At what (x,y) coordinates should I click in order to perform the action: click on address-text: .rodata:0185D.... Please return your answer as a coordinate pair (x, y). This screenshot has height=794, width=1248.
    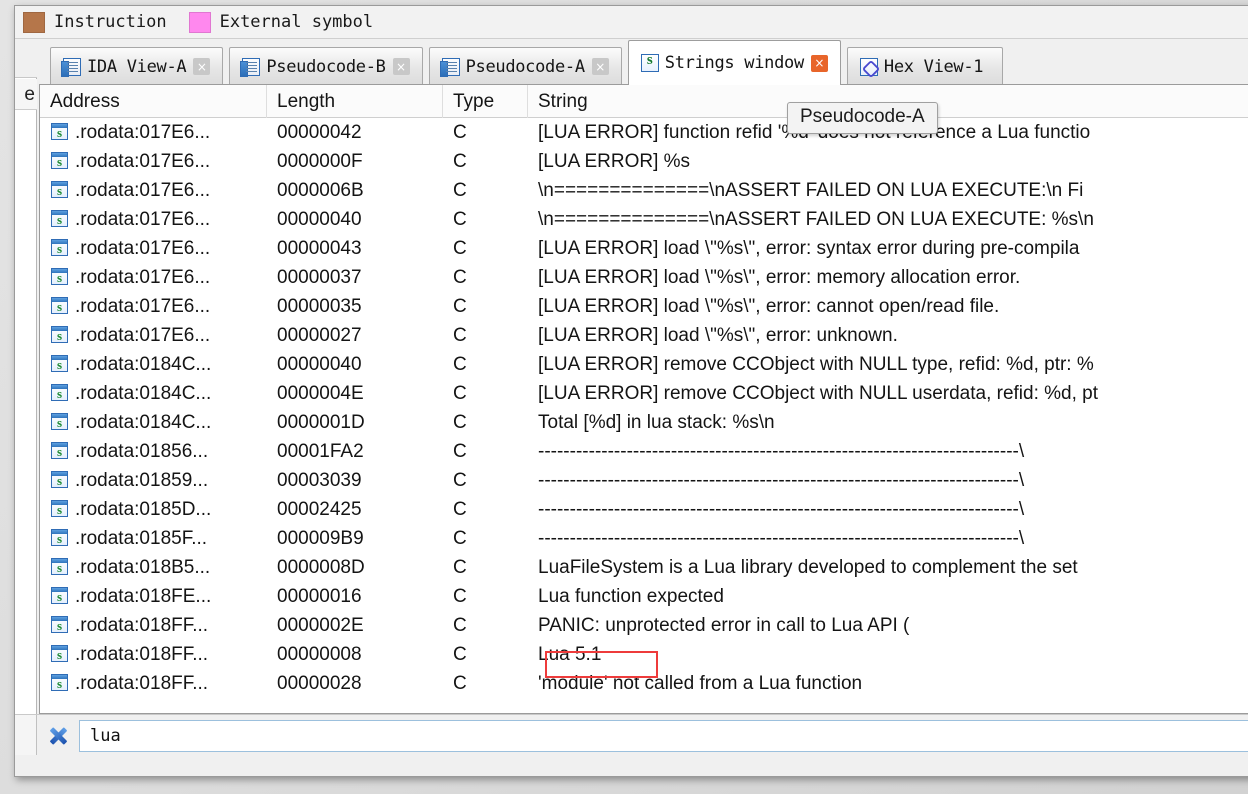
    Looking at the image, I should click on (143, 509).